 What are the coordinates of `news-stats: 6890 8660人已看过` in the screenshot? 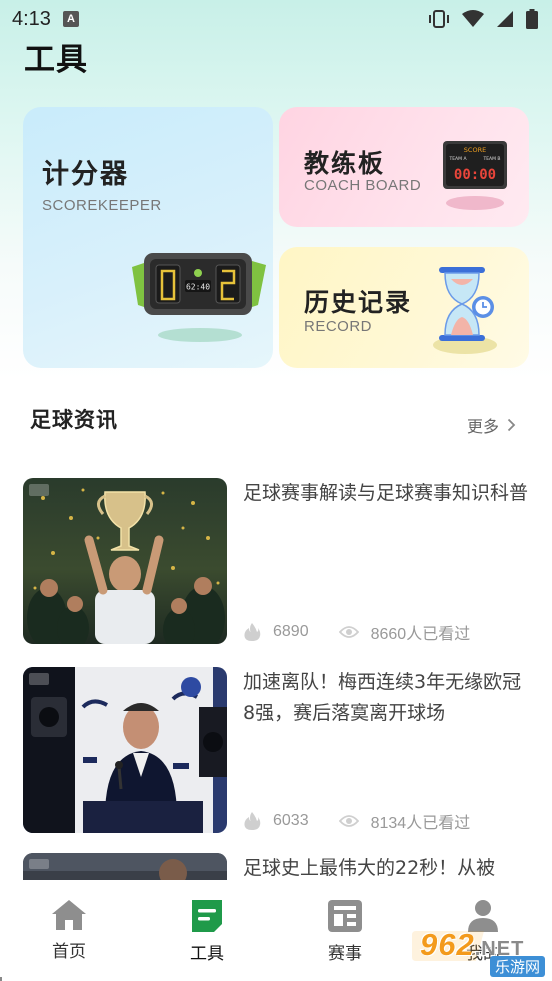 It's located at (356, 632).